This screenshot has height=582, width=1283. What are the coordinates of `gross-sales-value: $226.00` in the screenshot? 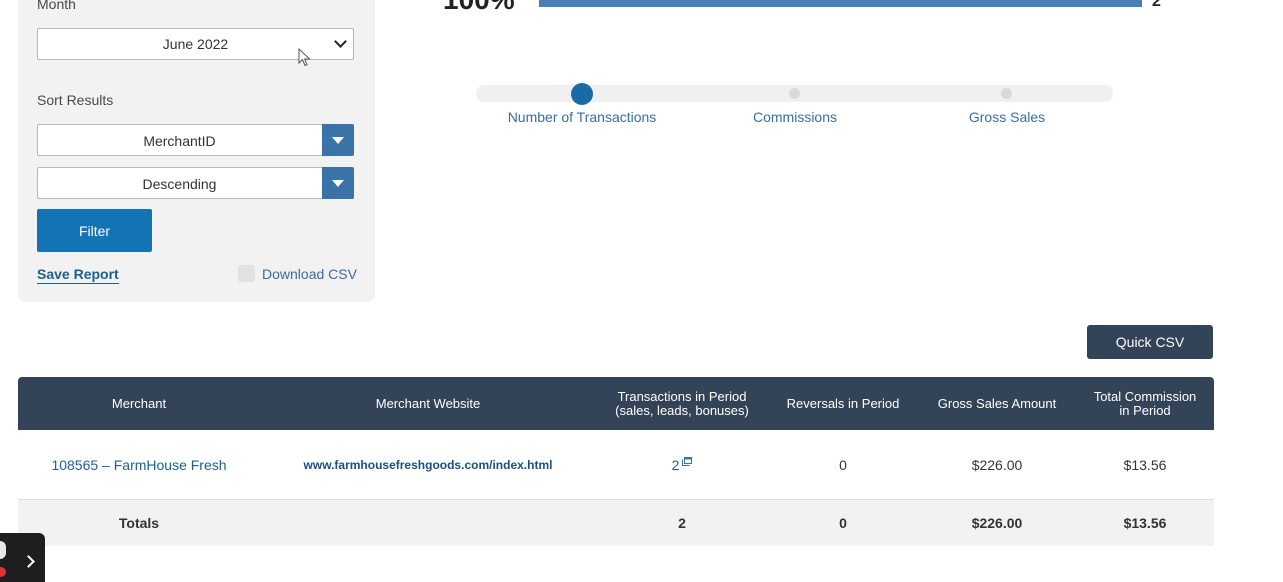 It's located at (997, 464).